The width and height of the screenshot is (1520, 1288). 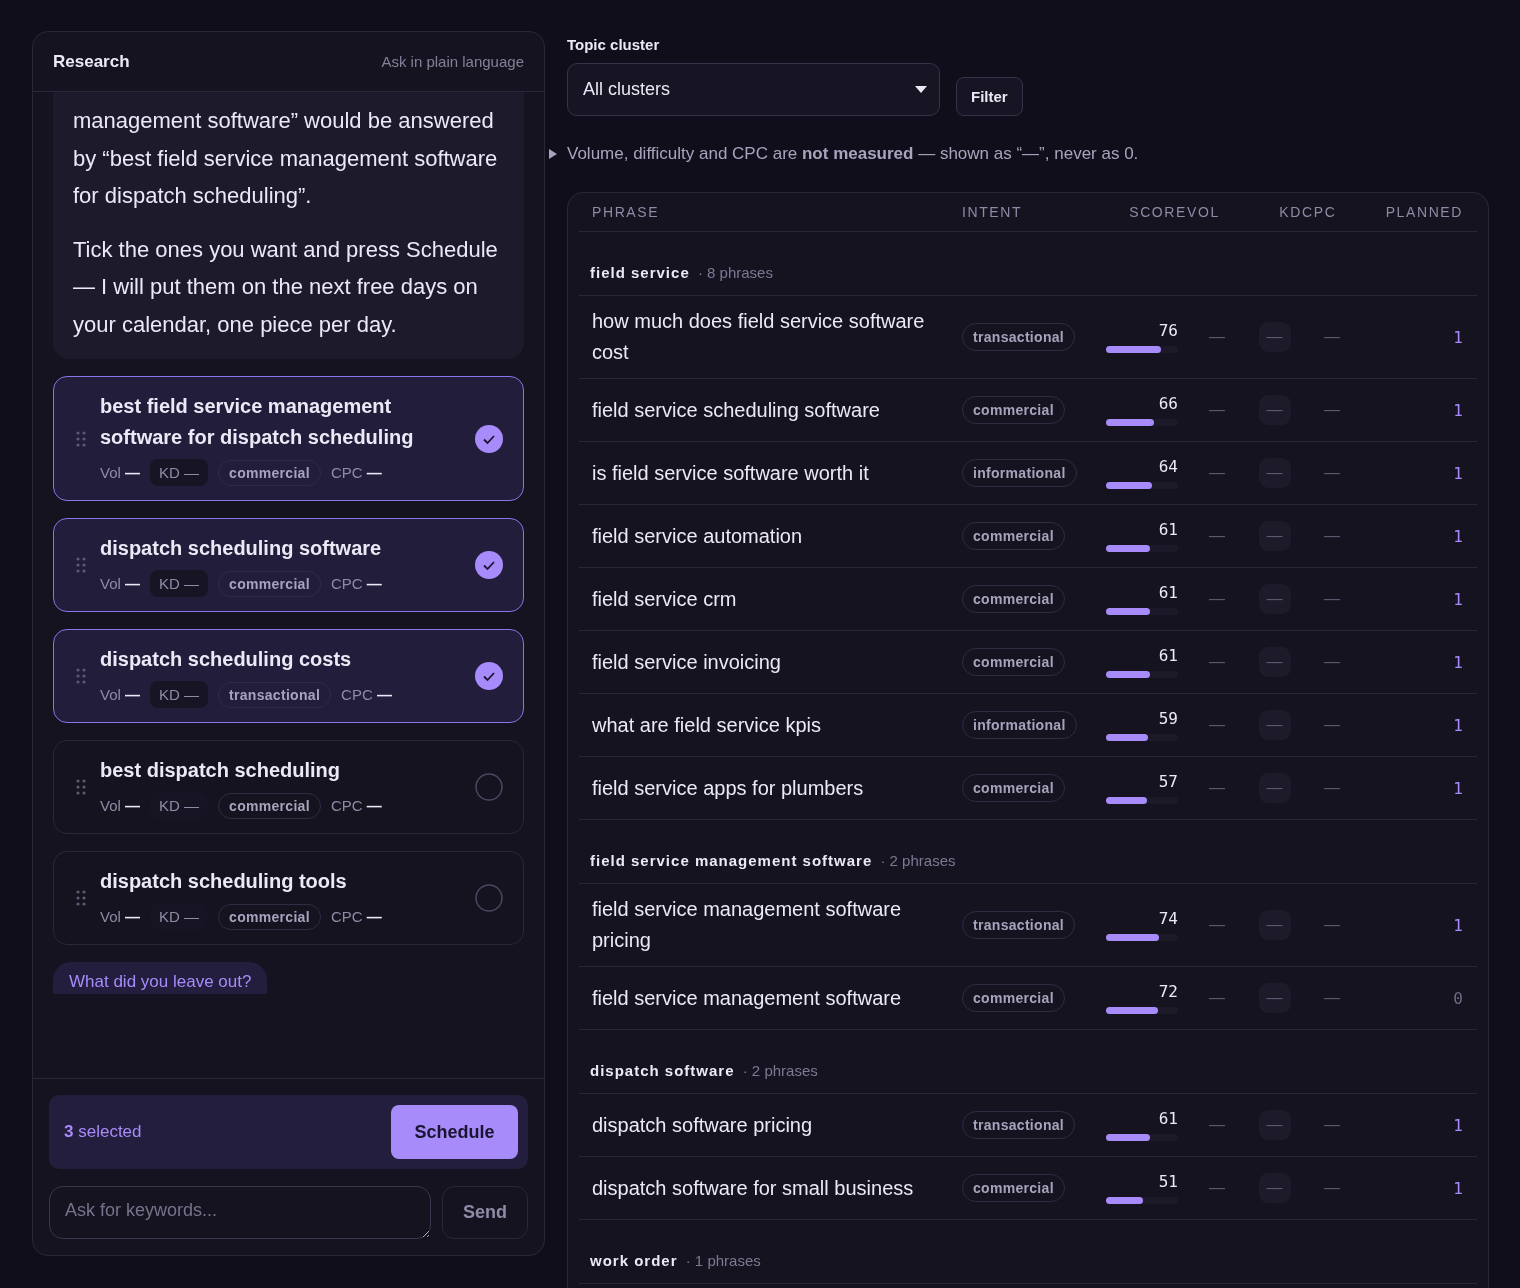 What do you see at coordinates (736, 410) in the screenshot?
I see `phrase-cell-text: field service scheduling software` at bounding box center [736, 410].